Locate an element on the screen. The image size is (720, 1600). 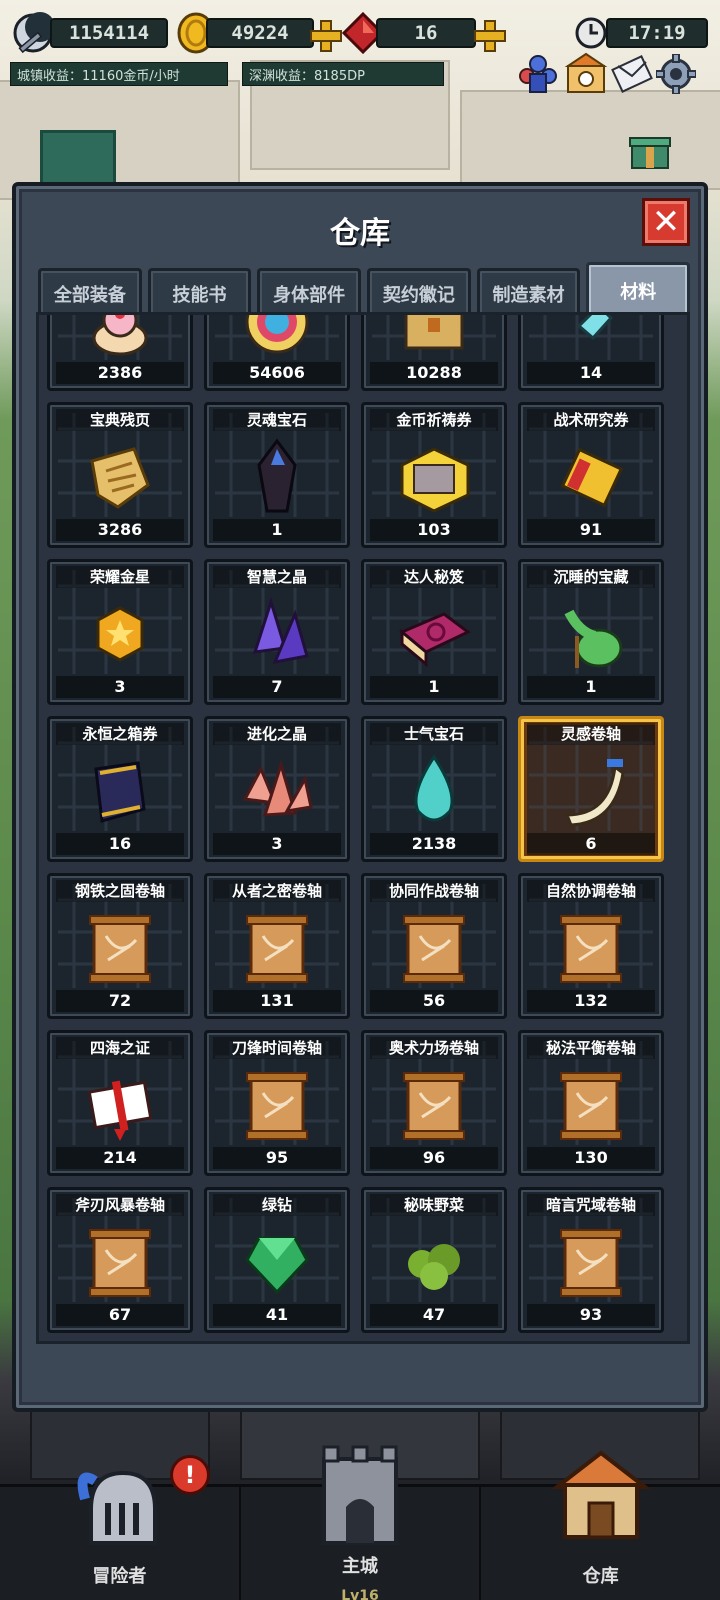
morale-gem-icon is located at coordinates (434, 791).